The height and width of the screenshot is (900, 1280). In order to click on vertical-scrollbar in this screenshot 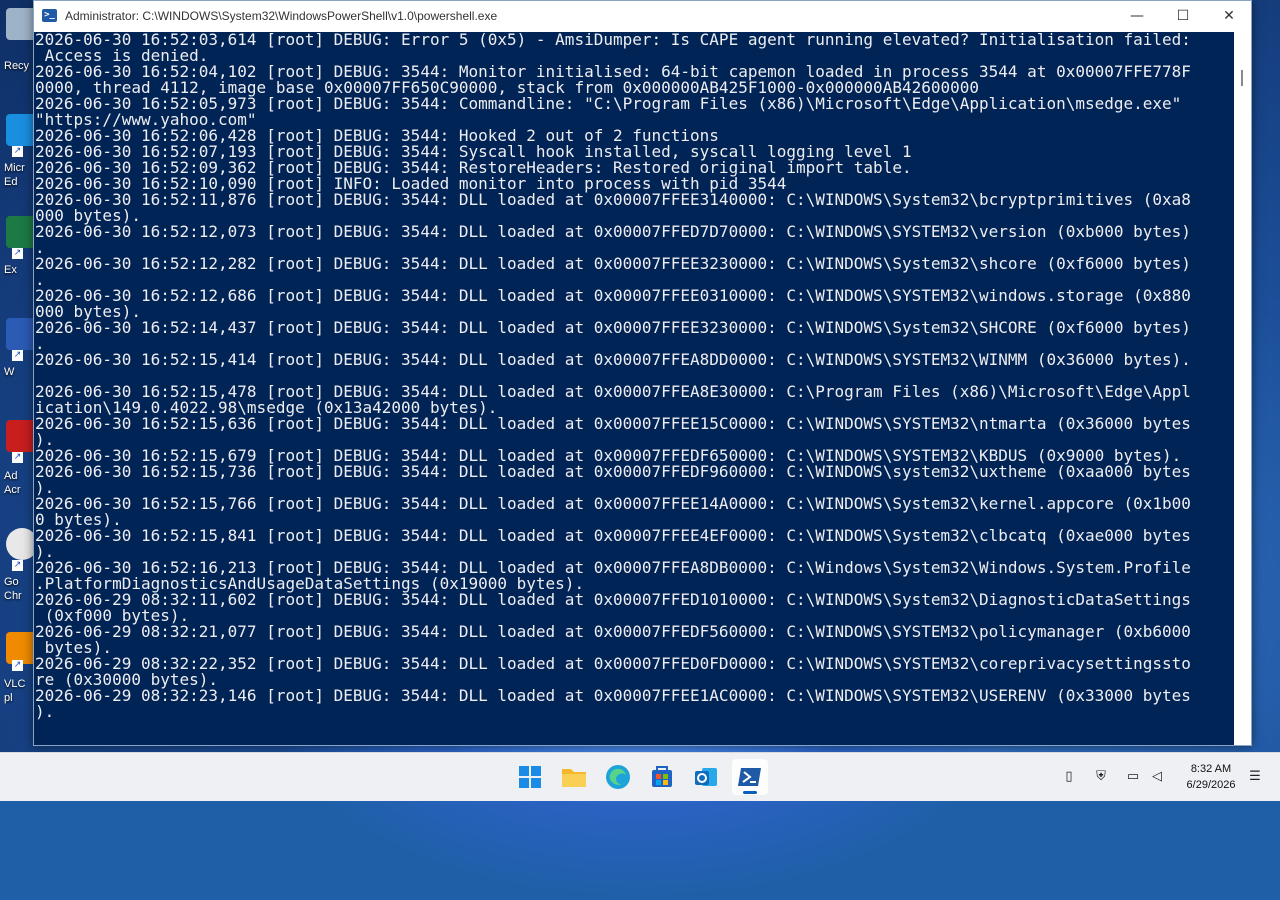, I will do `click(1242, 388)`.